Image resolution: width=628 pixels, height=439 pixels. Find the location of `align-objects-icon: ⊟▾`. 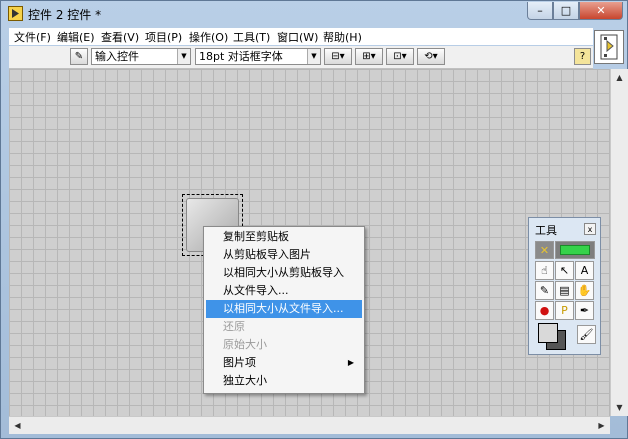

align-objects-icon: ⊟▾ is located at coordinates (338, 56).